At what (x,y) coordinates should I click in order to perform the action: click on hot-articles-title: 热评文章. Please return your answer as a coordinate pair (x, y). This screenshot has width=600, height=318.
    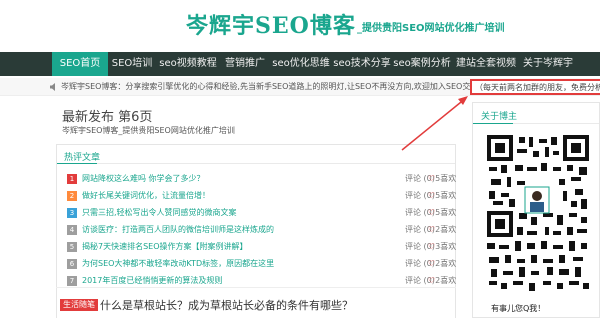
    Looking at the image, I should click on (82, 158).